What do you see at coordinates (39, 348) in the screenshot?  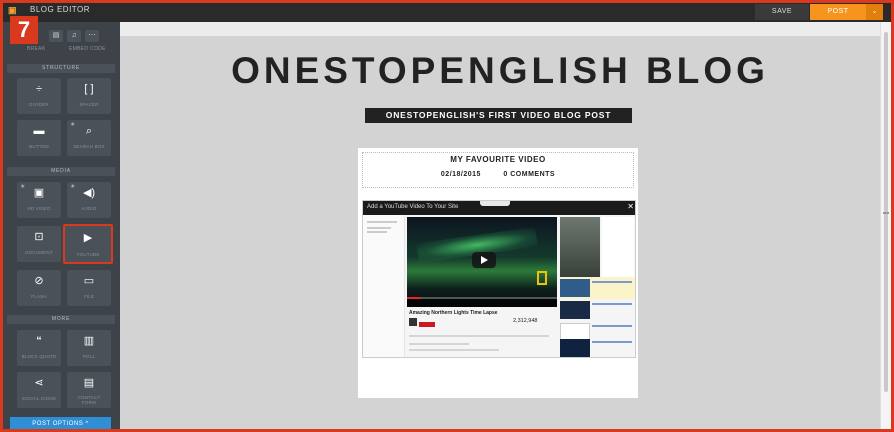 I see `tile-block-quote: “ BLOCK QUOTE` at bounding box center [39, 348].